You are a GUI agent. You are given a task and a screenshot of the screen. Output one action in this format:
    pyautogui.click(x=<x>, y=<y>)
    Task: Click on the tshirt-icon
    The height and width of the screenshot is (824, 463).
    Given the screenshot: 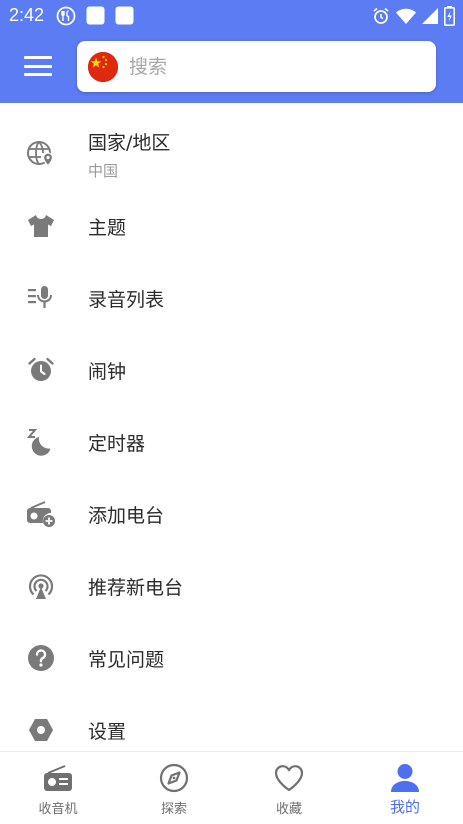 What is the action you would take?
    pyautogui.click(x=41, y=226)
    